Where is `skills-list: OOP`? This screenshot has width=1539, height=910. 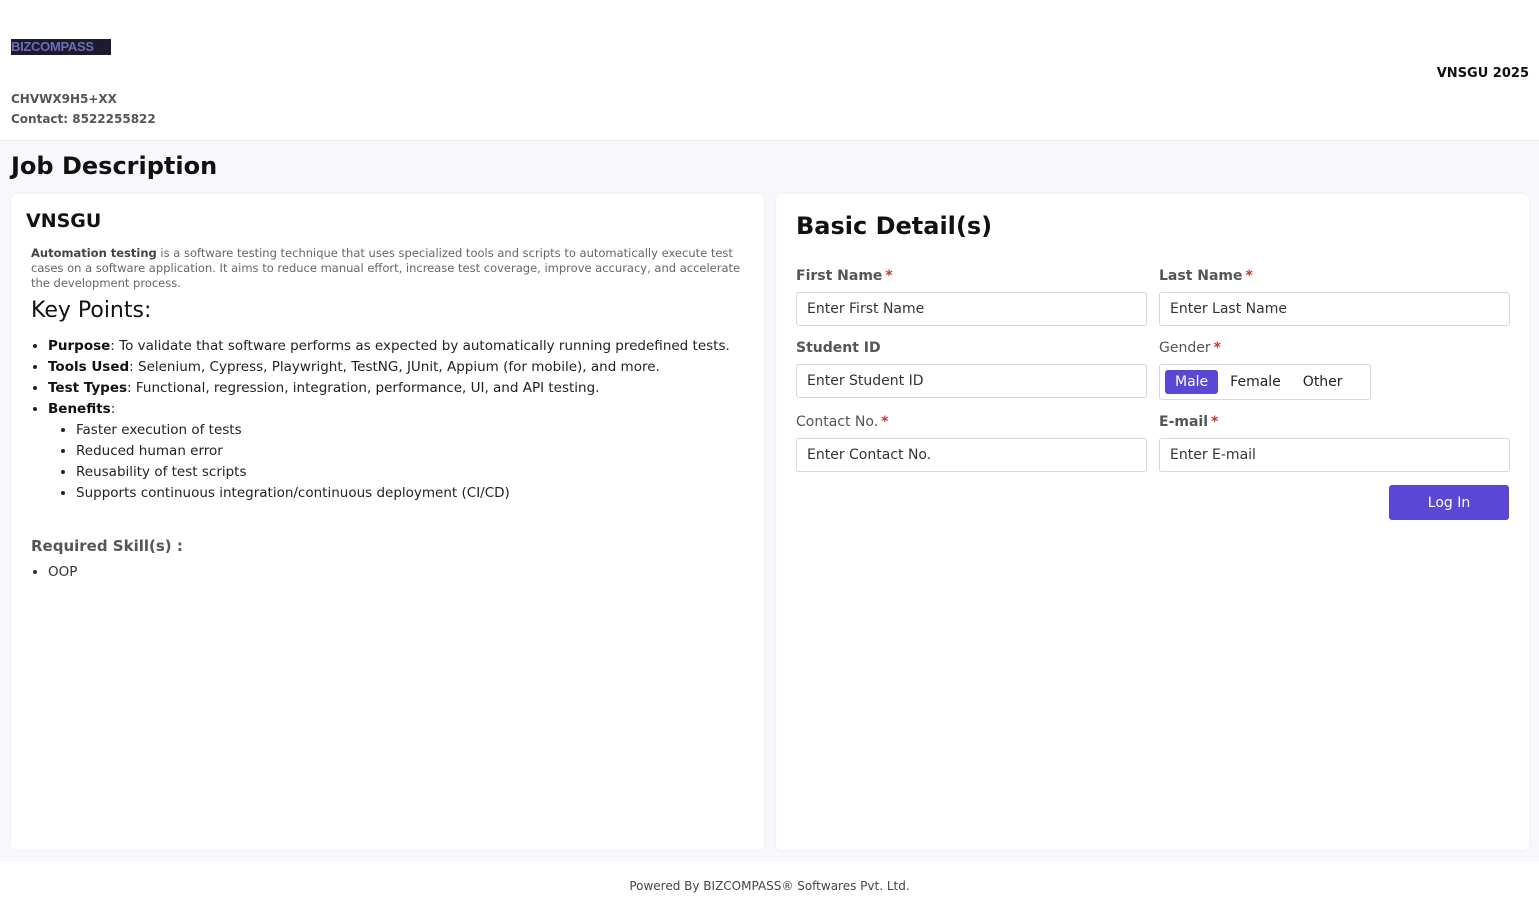 skills-list: OOP is located at coordinates (54, 572).